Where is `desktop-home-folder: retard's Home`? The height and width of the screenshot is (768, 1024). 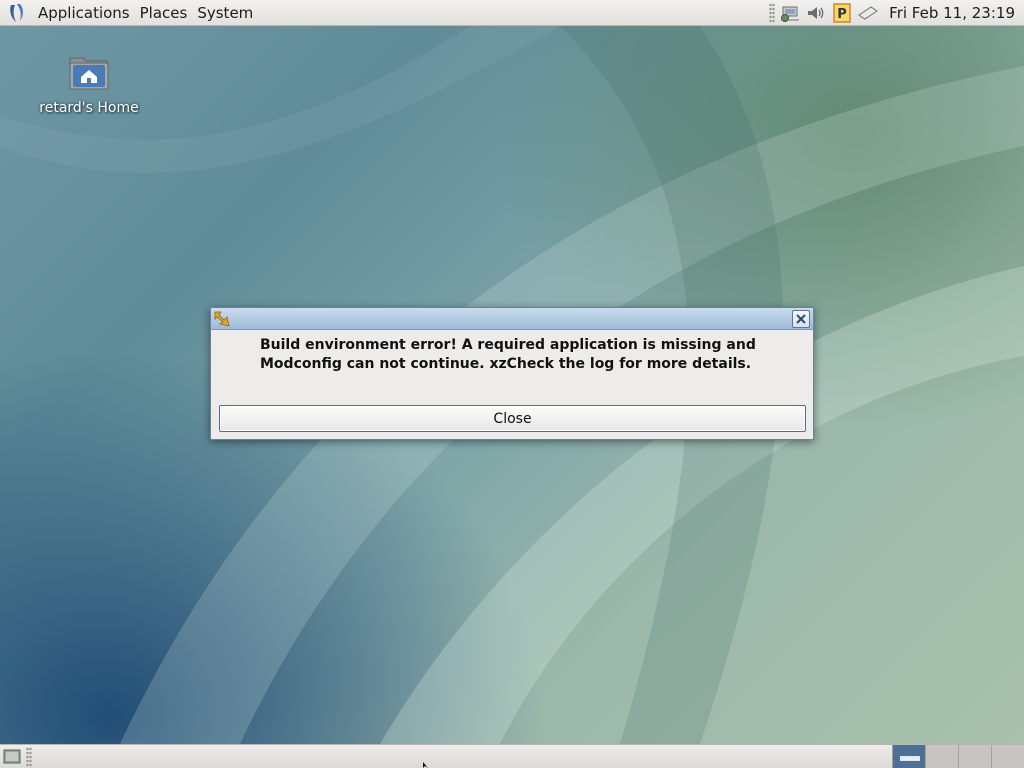
desktop-home-folder: retard's Home is located at coordinates (89, 83).